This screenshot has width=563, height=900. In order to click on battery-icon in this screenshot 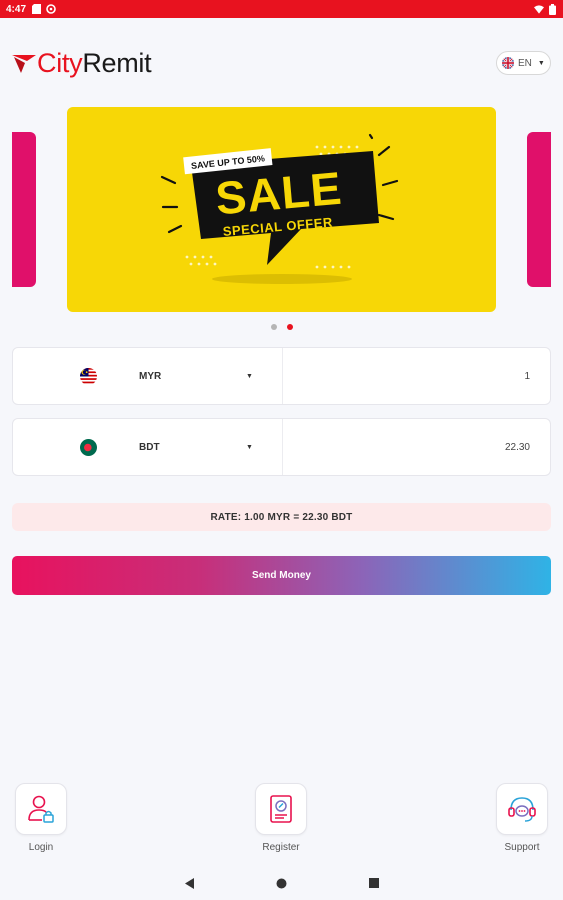, I will do `click(552, 9)`.